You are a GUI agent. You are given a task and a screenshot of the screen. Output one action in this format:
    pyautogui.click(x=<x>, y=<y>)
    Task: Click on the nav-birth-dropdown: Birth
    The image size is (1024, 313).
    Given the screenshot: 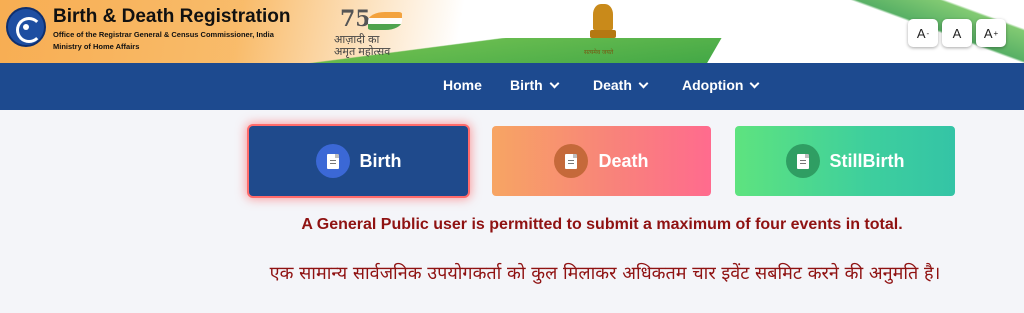 What is the action you would take?
    pyautogui.click(x=535, y=85)
    